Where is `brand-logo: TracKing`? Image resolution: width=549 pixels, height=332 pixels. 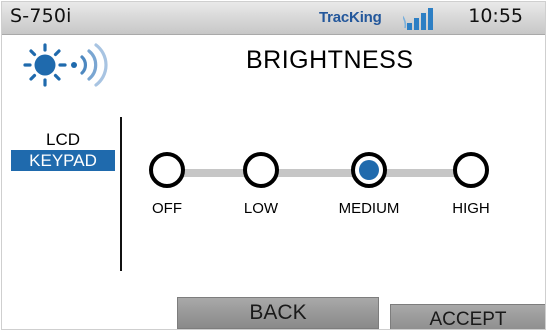 brand-logo: TracKing is located at coordinates (379, 19).